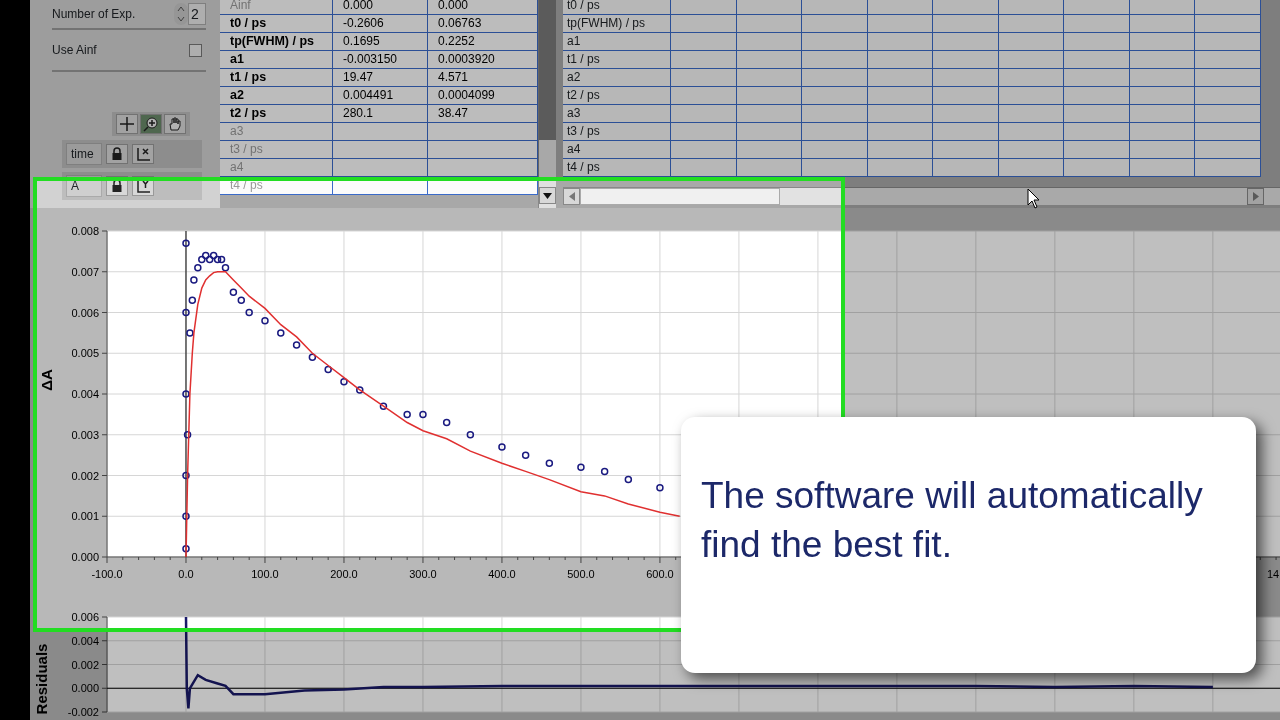  Describe the element at coordinates (380, 96) in the screenshot. I see `table-cell: 0.004491` at that location.